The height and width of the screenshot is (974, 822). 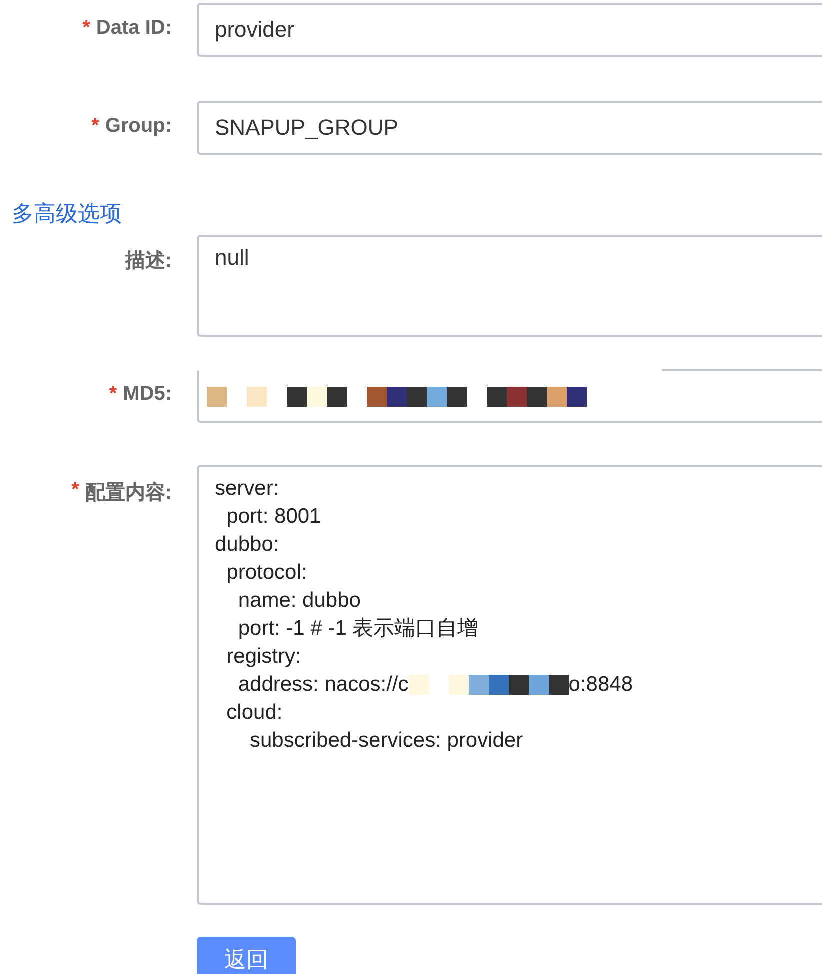 I want to click on code-line: cloud:, so click(x=254, y=713).